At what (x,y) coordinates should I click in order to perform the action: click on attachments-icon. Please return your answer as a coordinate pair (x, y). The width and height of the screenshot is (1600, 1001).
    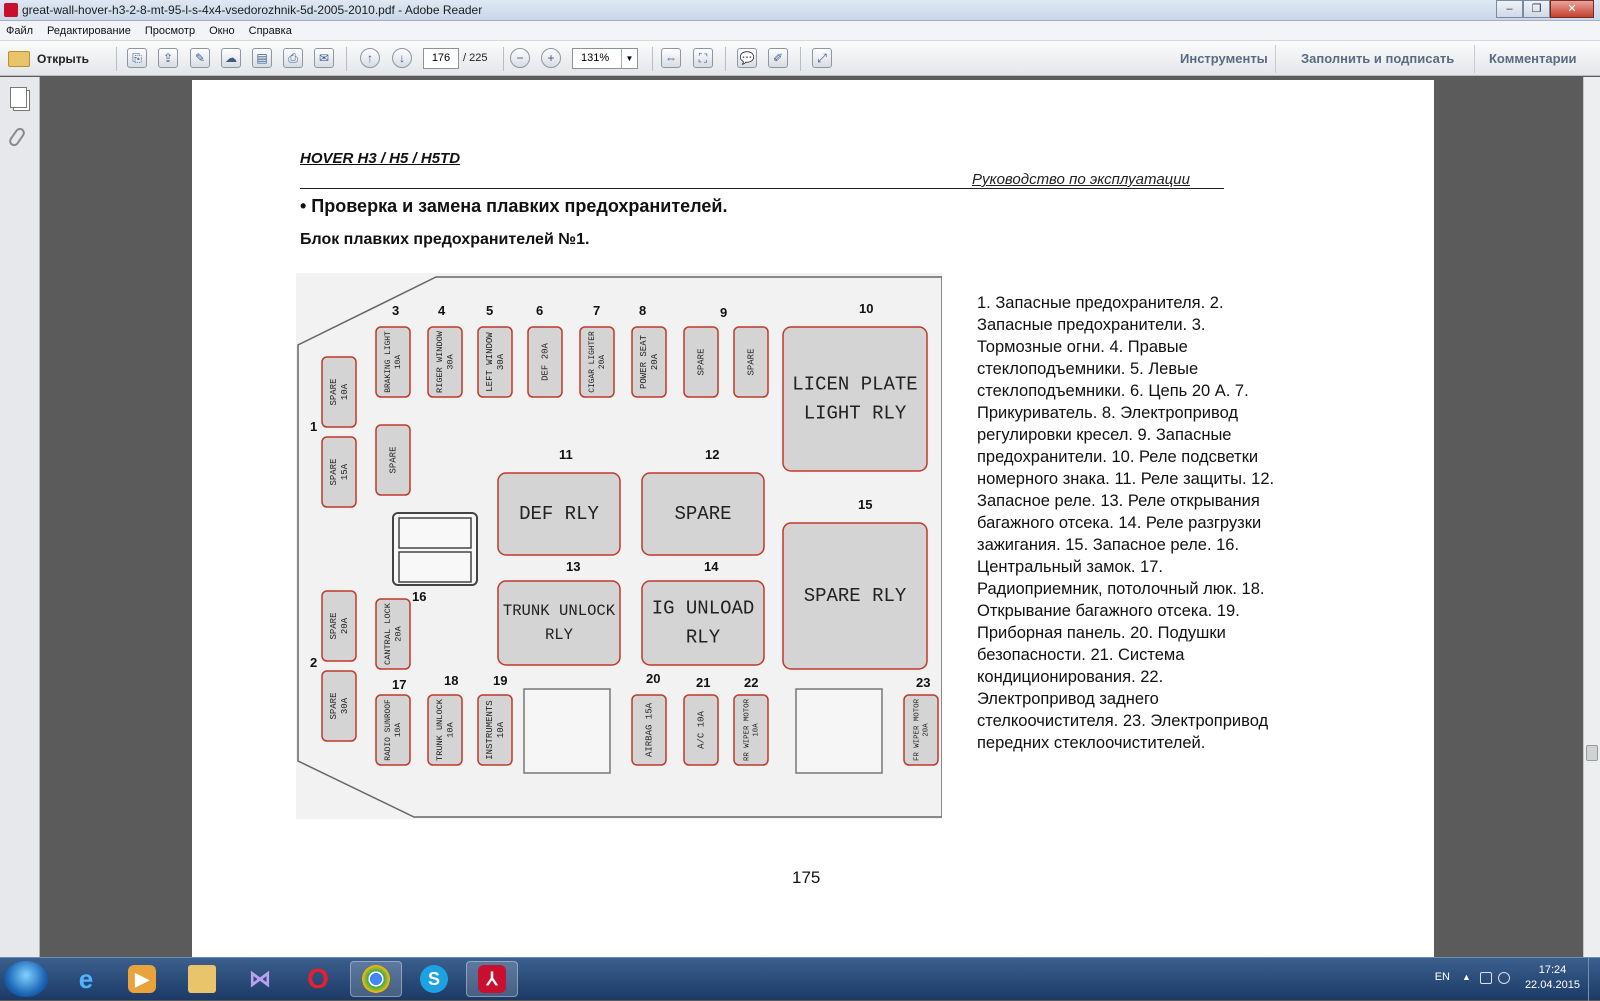
    Looking at the image, I should click on (17, 137).